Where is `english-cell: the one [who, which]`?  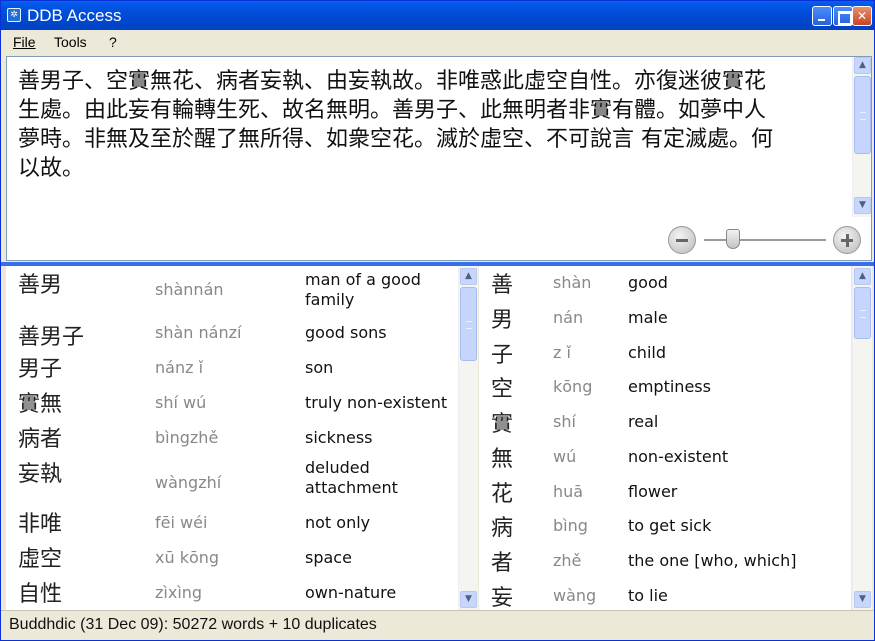
english-cell: the one [who, which] is located at coordinates (712, 560).